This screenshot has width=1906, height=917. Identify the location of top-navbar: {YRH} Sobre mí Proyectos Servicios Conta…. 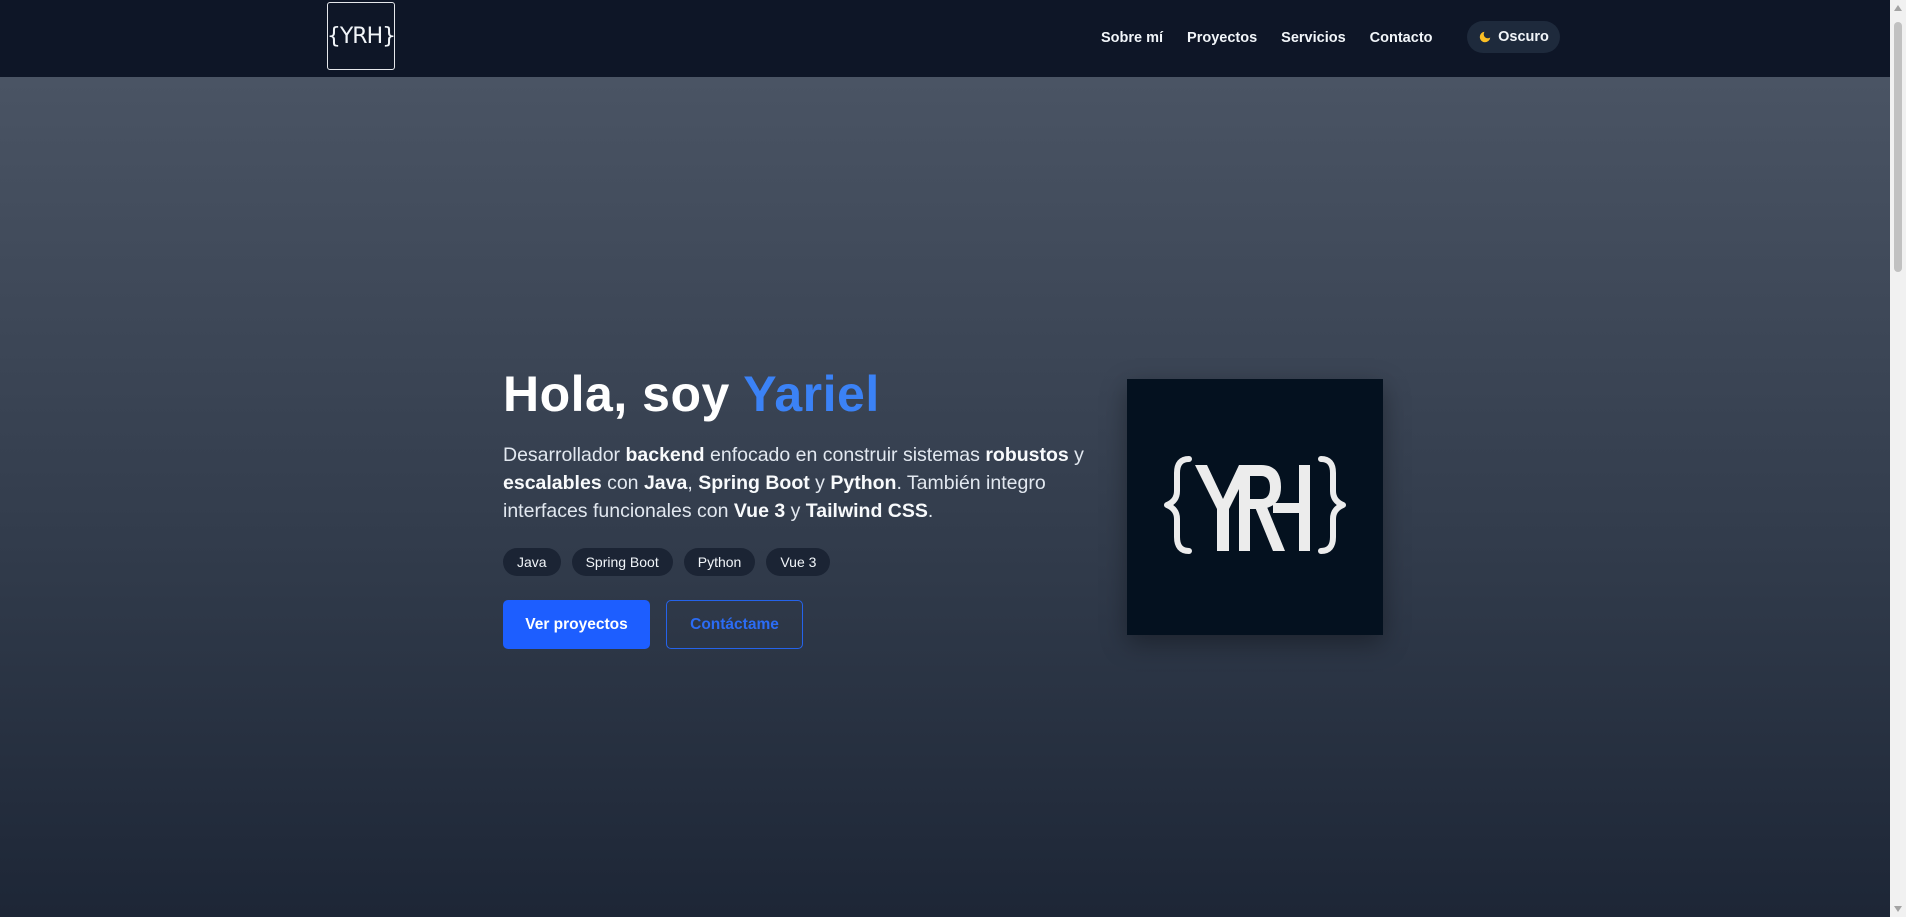
(945, 39).